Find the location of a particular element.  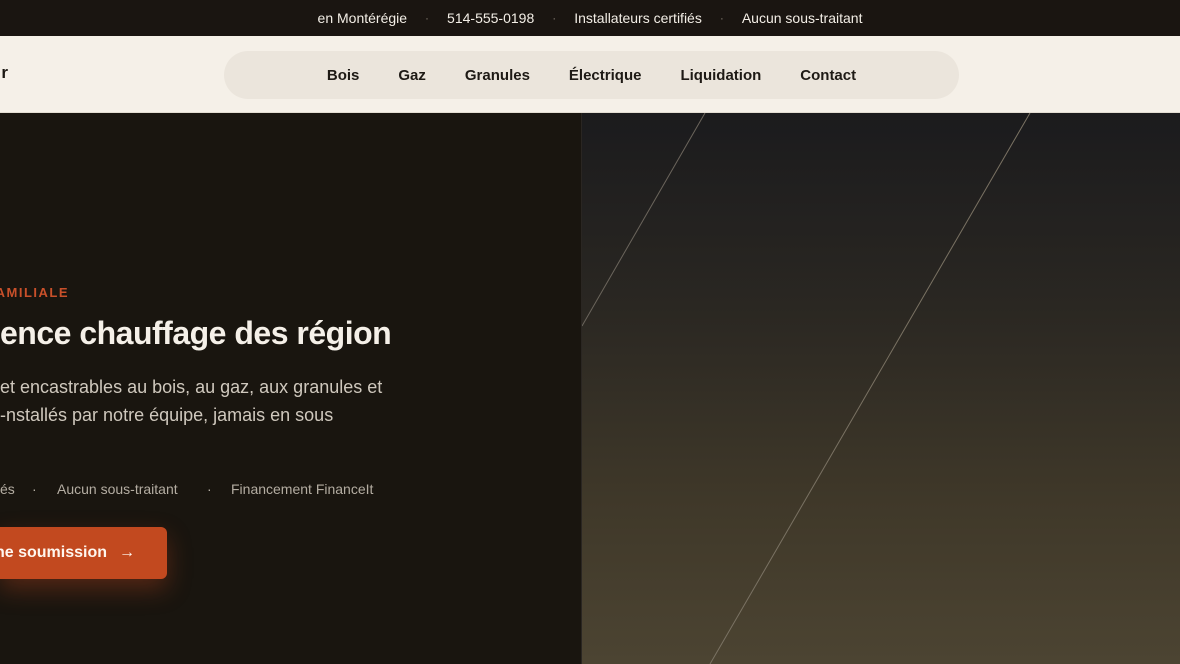

badge-financing: Financement FinanceIt is located at coordinates (302, 489).